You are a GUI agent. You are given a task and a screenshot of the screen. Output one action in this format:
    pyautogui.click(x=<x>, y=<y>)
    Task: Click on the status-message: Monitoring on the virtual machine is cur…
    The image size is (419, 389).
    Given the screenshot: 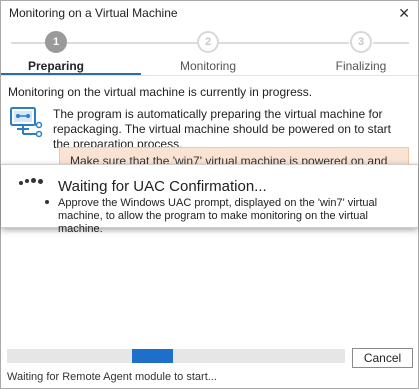 What is the action you would take?
    pyautogui.click(x=160, y=92)
    